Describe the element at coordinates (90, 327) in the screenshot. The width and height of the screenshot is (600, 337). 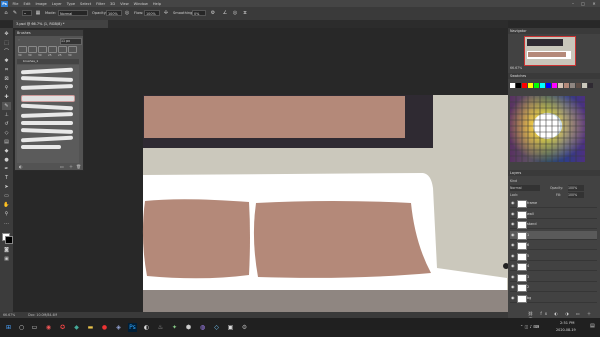
I see `file-explorer-icon: ▬` at that location.